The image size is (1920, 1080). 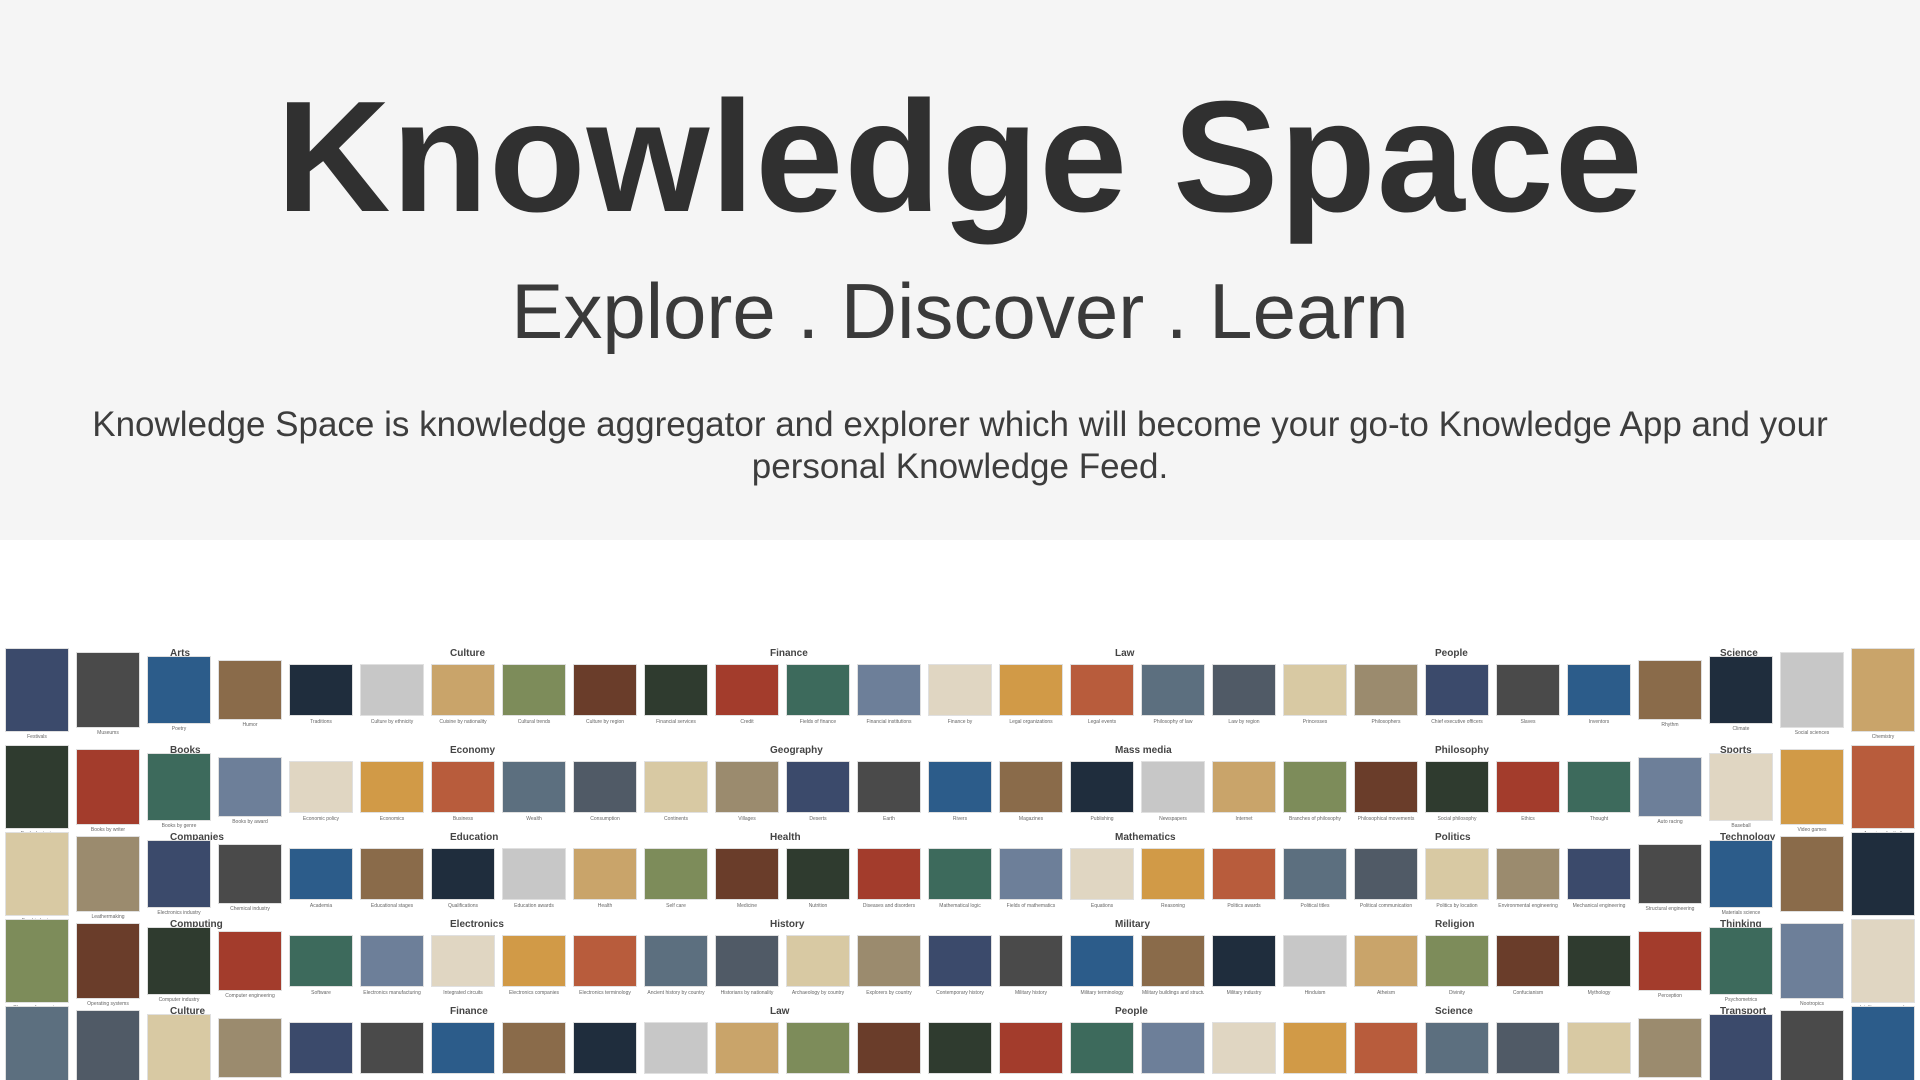 What do you see at coordinates (463, 694) in the screenshot?
I see `collage-tile: Cuisine by nationality` at bounding box center [463, 694].